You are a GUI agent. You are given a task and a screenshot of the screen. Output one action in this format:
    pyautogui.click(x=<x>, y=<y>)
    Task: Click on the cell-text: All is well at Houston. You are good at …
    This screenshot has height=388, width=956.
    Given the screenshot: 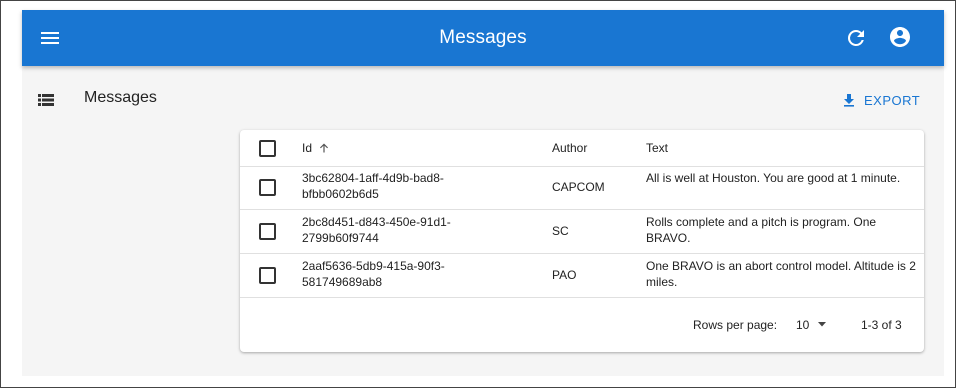 What is the action you would take?
    pyautogui.click(x=773, y=178)
    